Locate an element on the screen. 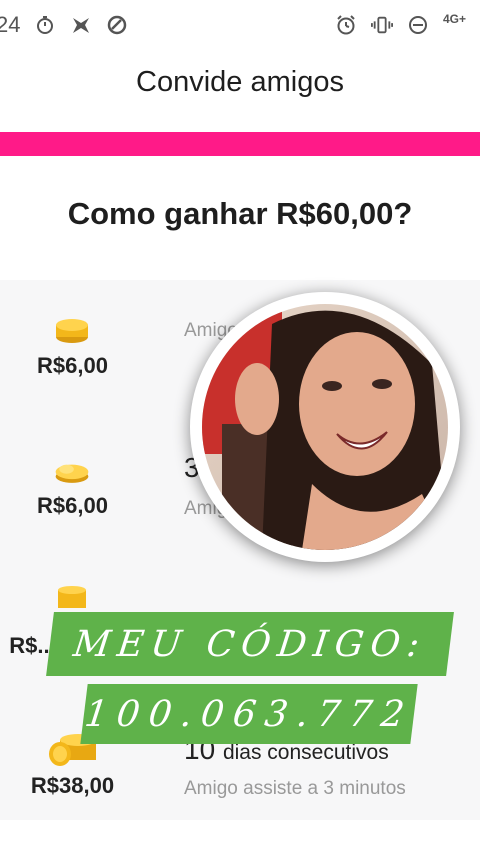 This screenshot has height=852, width=480. sync-icon is located at coordinates (117, 25).